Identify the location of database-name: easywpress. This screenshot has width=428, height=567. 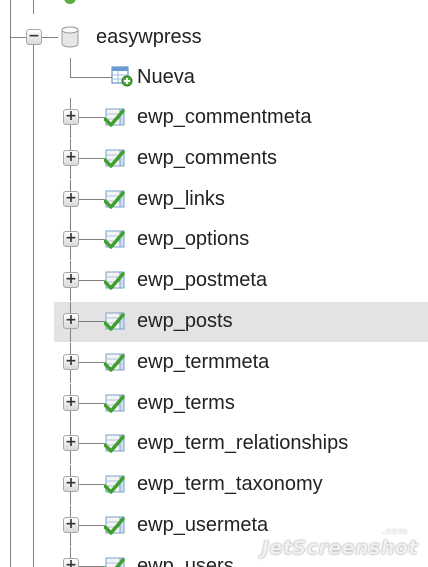
(149, 37).